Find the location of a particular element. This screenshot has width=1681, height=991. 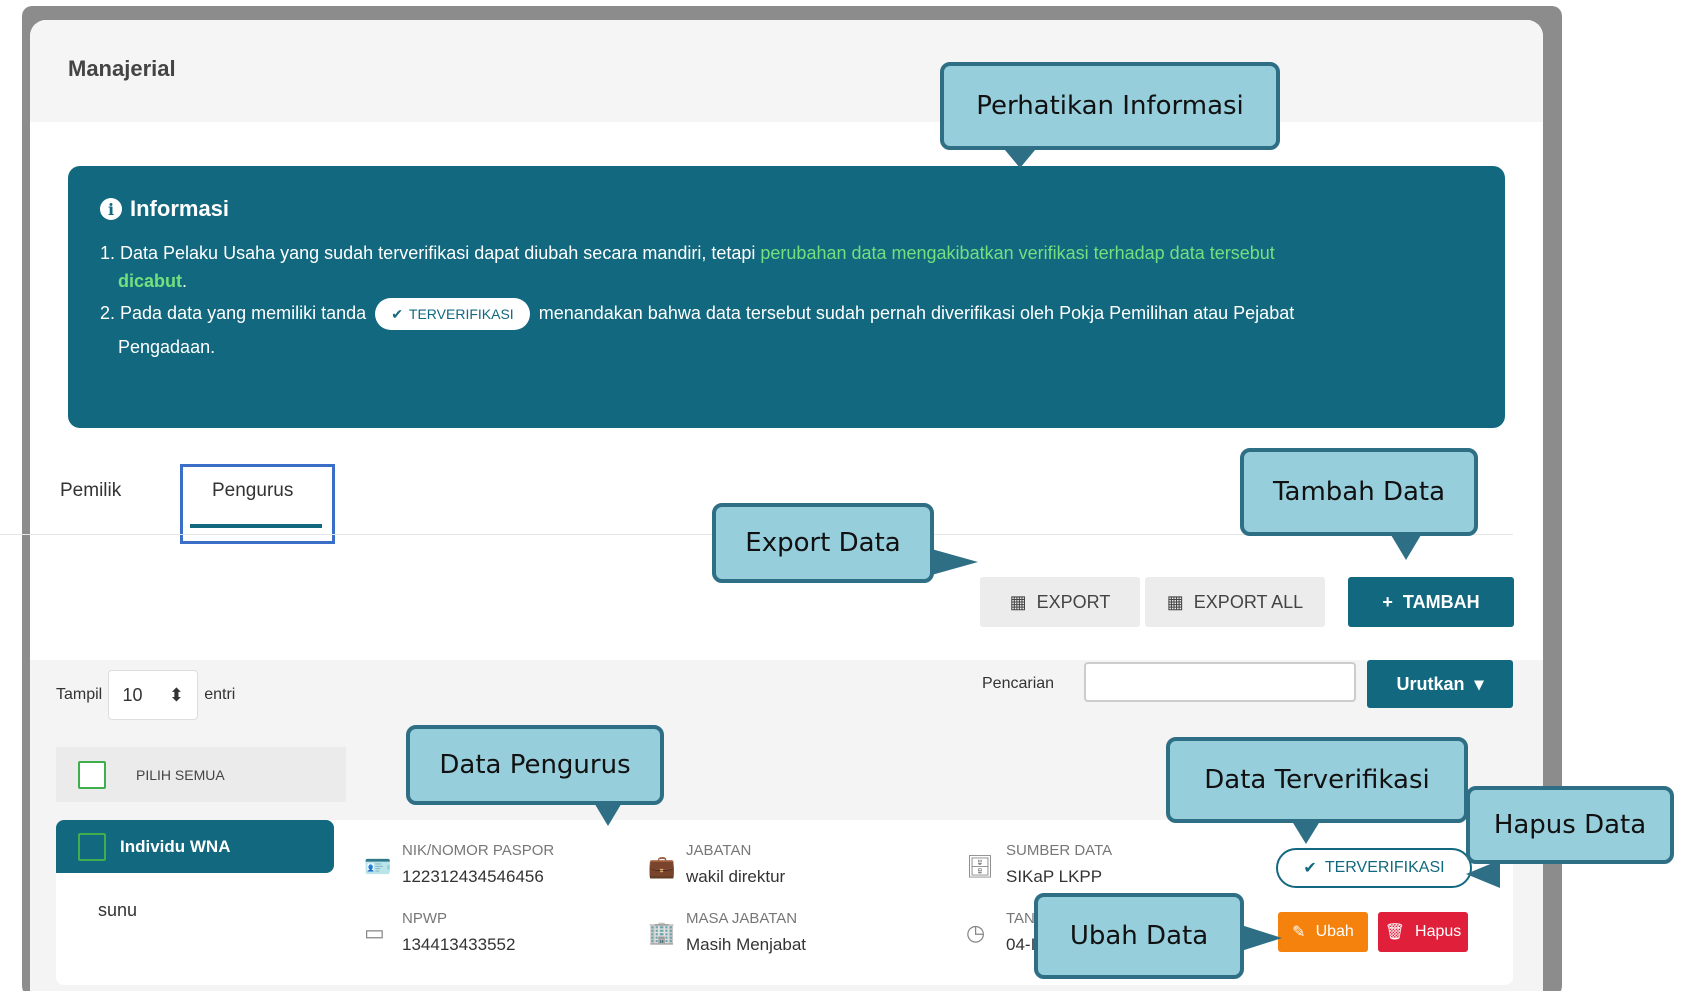

info-line-1b: dicabut. is located at coordinates (808, 281).